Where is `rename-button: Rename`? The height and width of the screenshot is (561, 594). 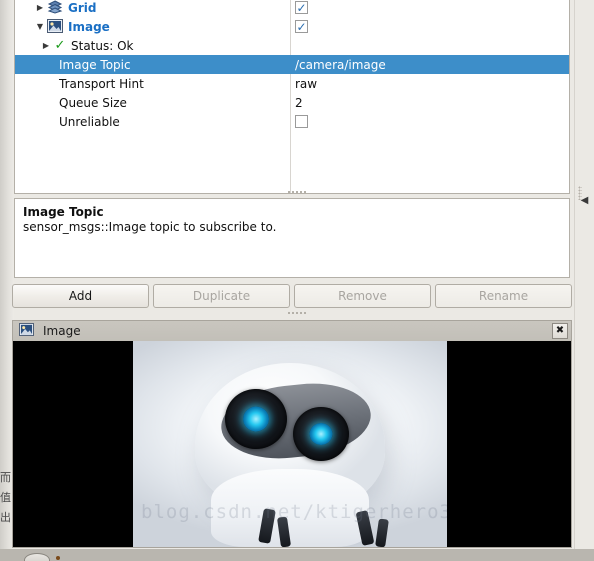
rename-button: Rename is located at coordinates (503, 296).